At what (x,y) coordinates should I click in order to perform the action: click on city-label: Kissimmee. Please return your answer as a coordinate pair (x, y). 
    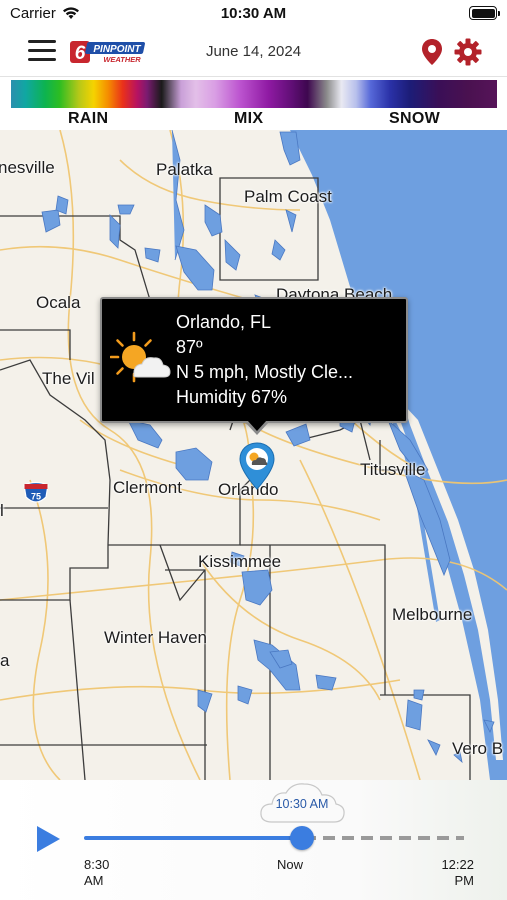
    Looking at the image, I should click on (240, 561).